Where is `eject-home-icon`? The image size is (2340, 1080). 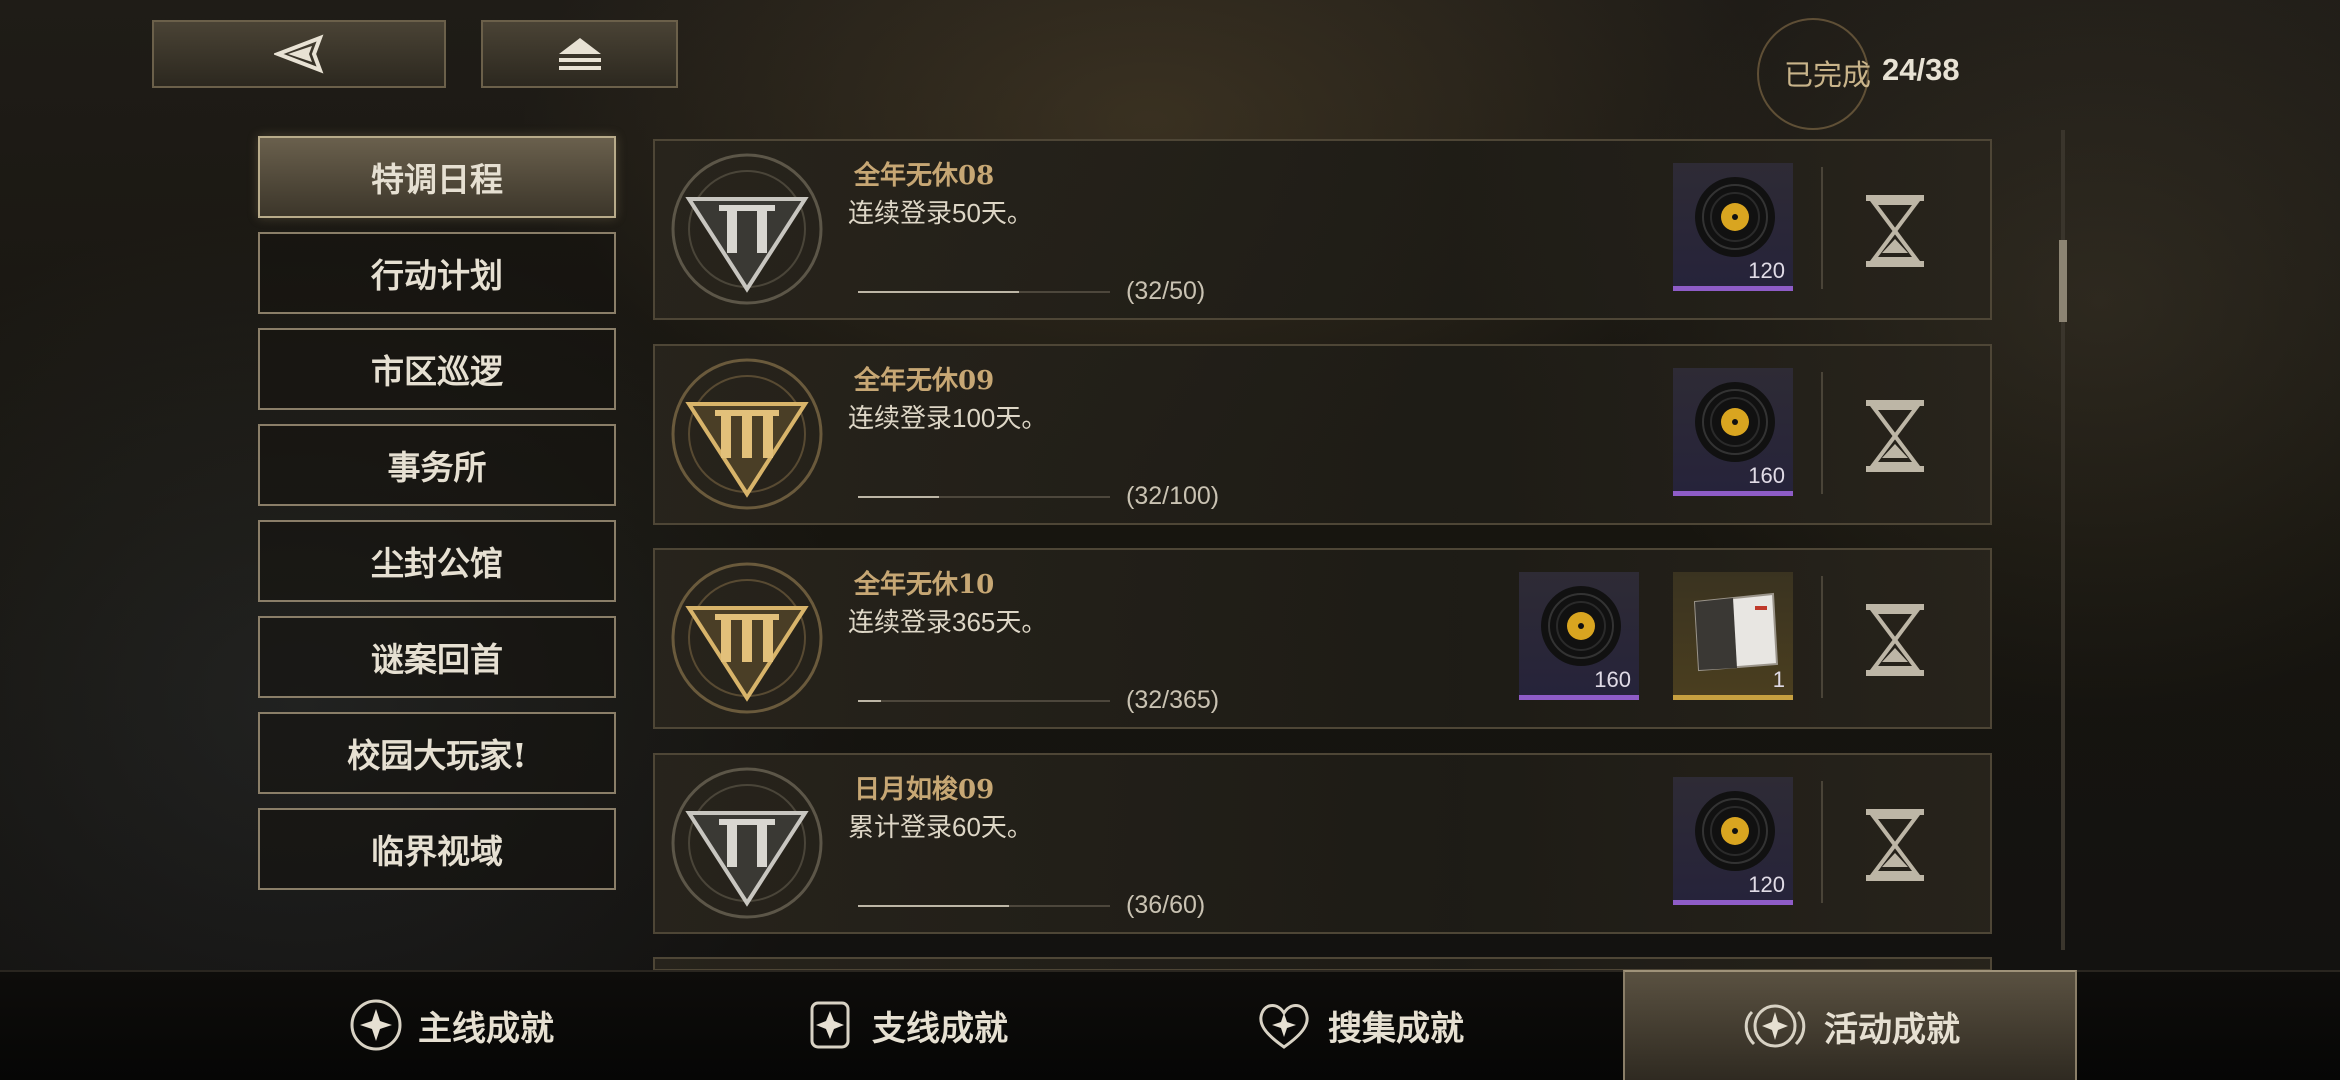 eject-home-icon is located at coordinates (579, 54).